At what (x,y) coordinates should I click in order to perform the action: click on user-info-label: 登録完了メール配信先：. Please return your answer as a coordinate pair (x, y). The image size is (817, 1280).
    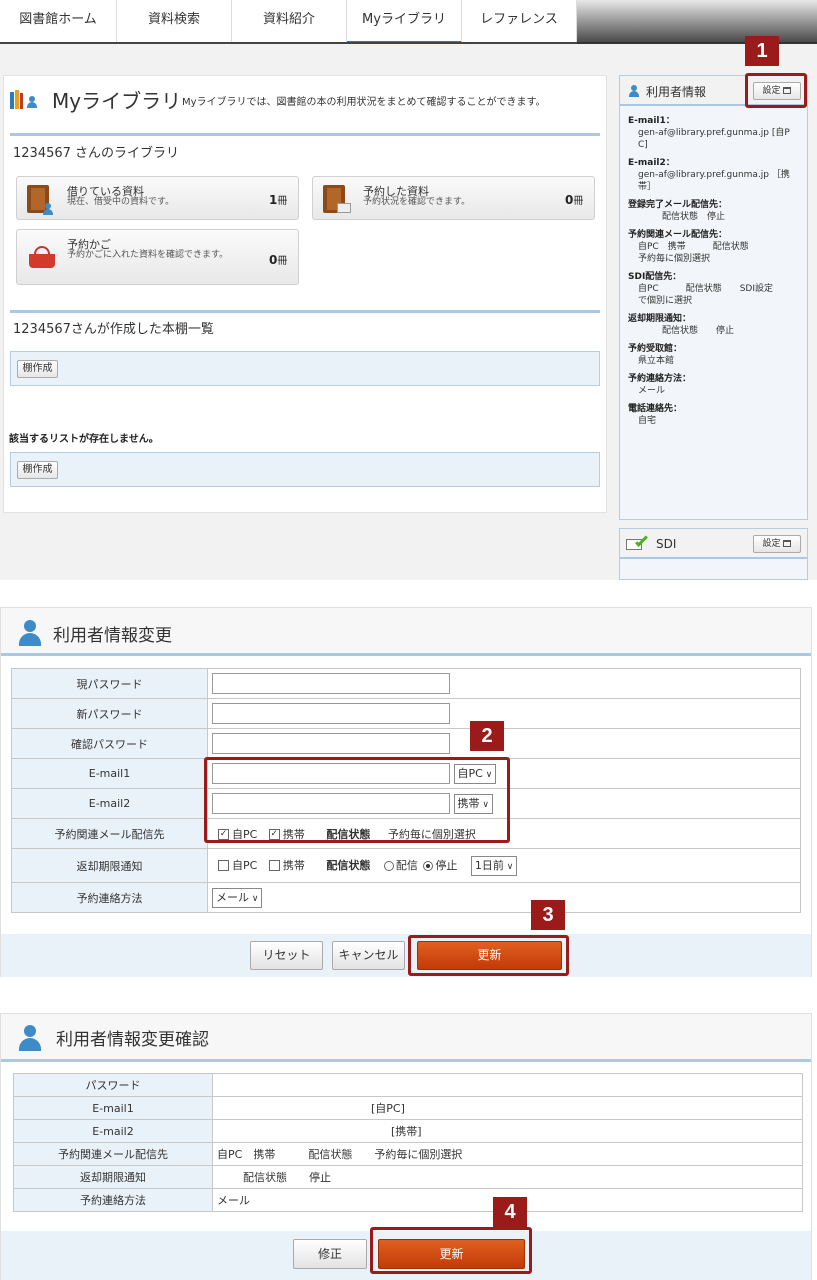
    Looking at the image, I should click on (678, 205).